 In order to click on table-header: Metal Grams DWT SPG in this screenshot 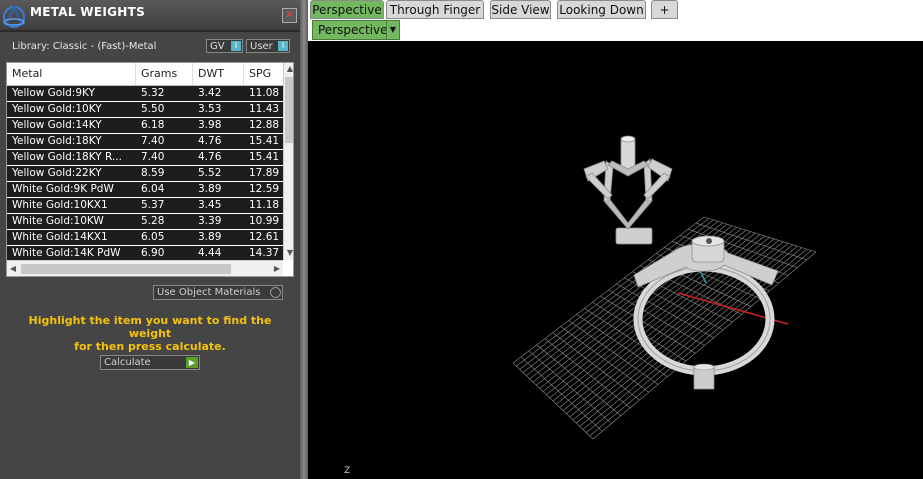, I will do `click(145, 74)`.